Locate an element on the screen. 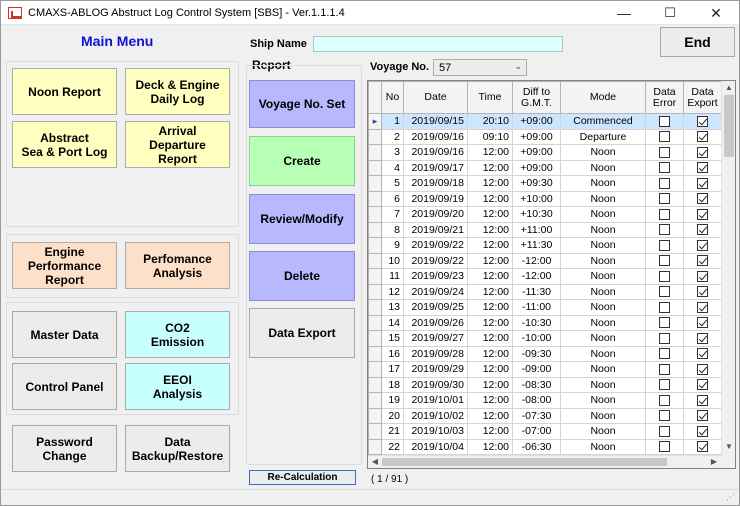 Image resolution: width=740 pixels, height=506 pixels. scroll-left-icon: ◀ is located at coordinates (375, 461).